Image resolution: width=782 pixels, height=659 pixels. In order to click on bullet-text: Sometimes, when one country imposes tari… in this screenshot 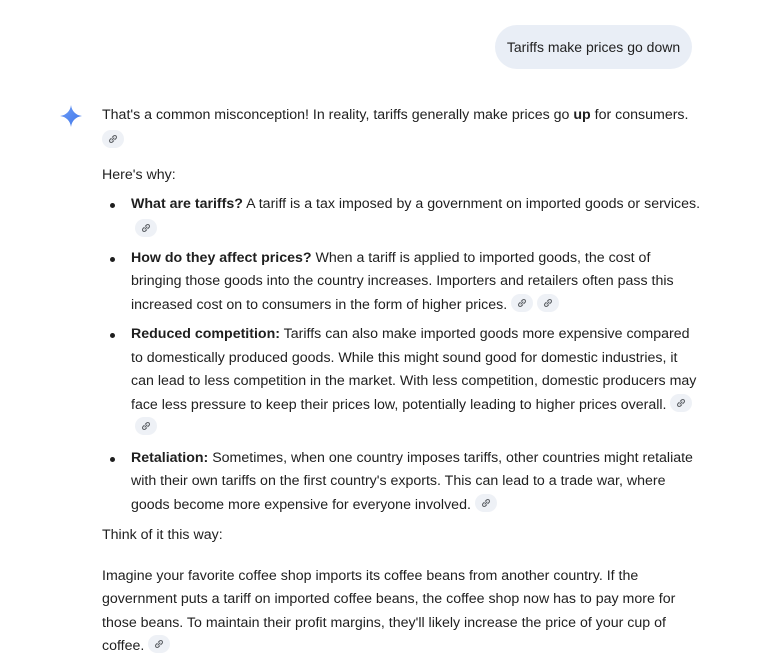, I will do `click(412, 481)`.